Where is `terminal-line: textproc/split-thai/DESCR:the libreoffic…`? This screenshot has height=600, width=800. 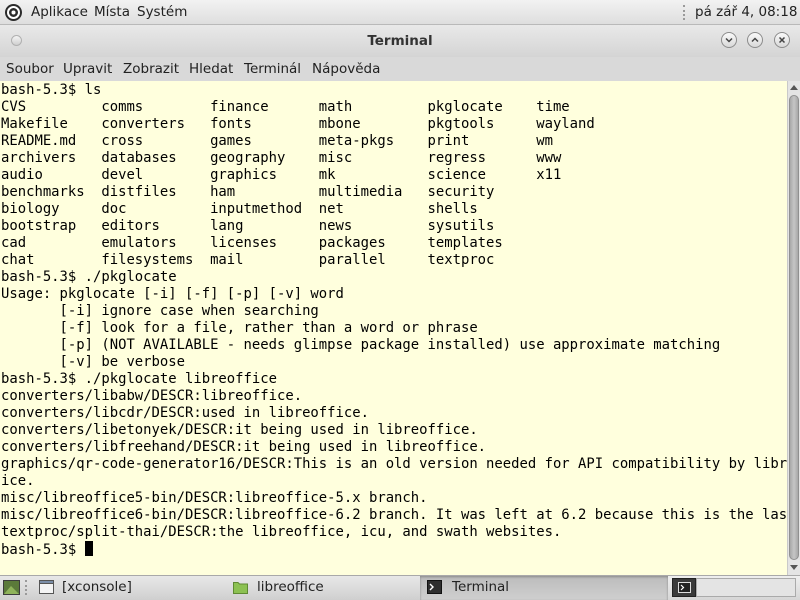 terminal-line: textproc/split-thai/DESCR:the libreoffic… is located at coordinates (281, 532).